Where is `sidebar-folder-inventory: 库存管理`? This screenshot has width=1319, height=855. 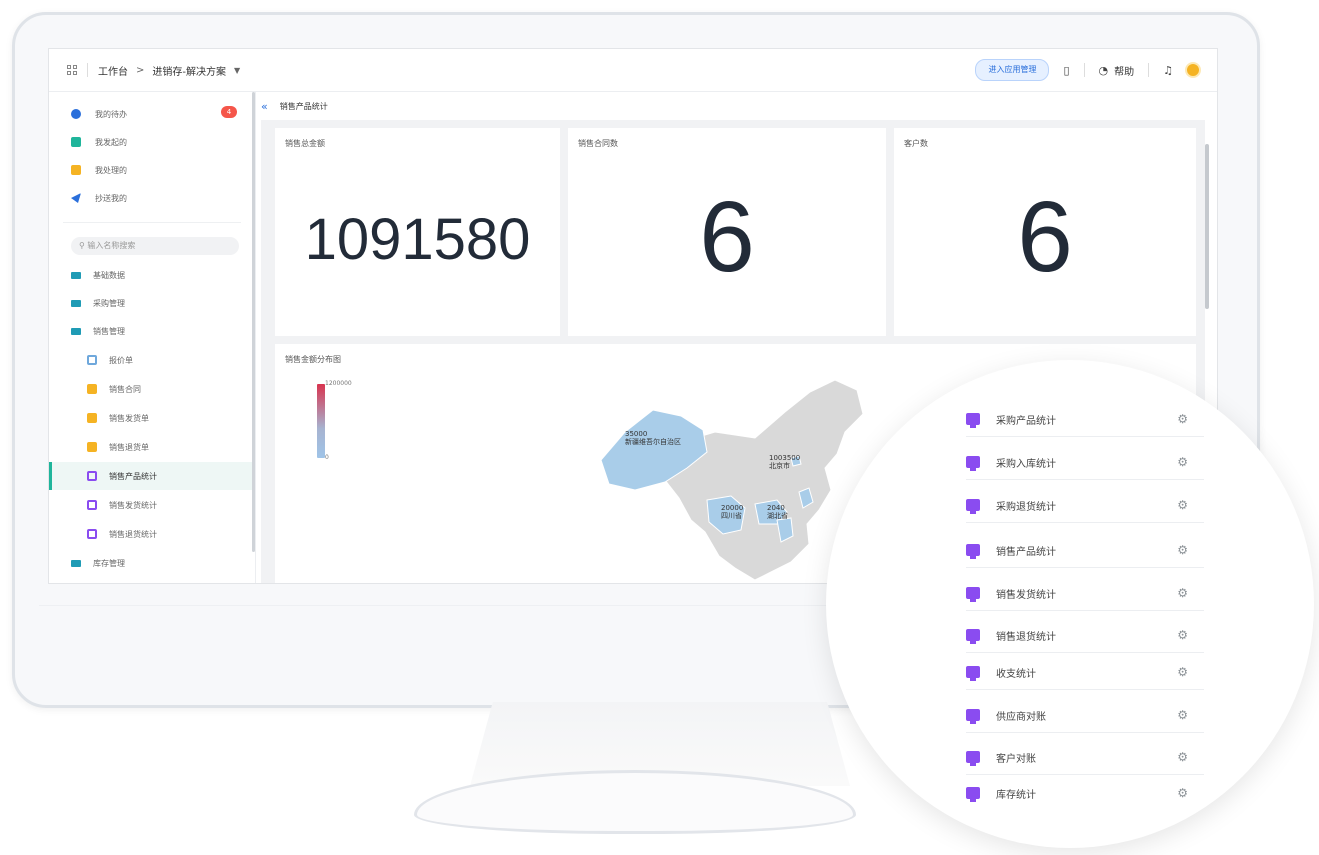 sidebar-folder-inventory: 库存管理 is located at coordinates (98, 563).